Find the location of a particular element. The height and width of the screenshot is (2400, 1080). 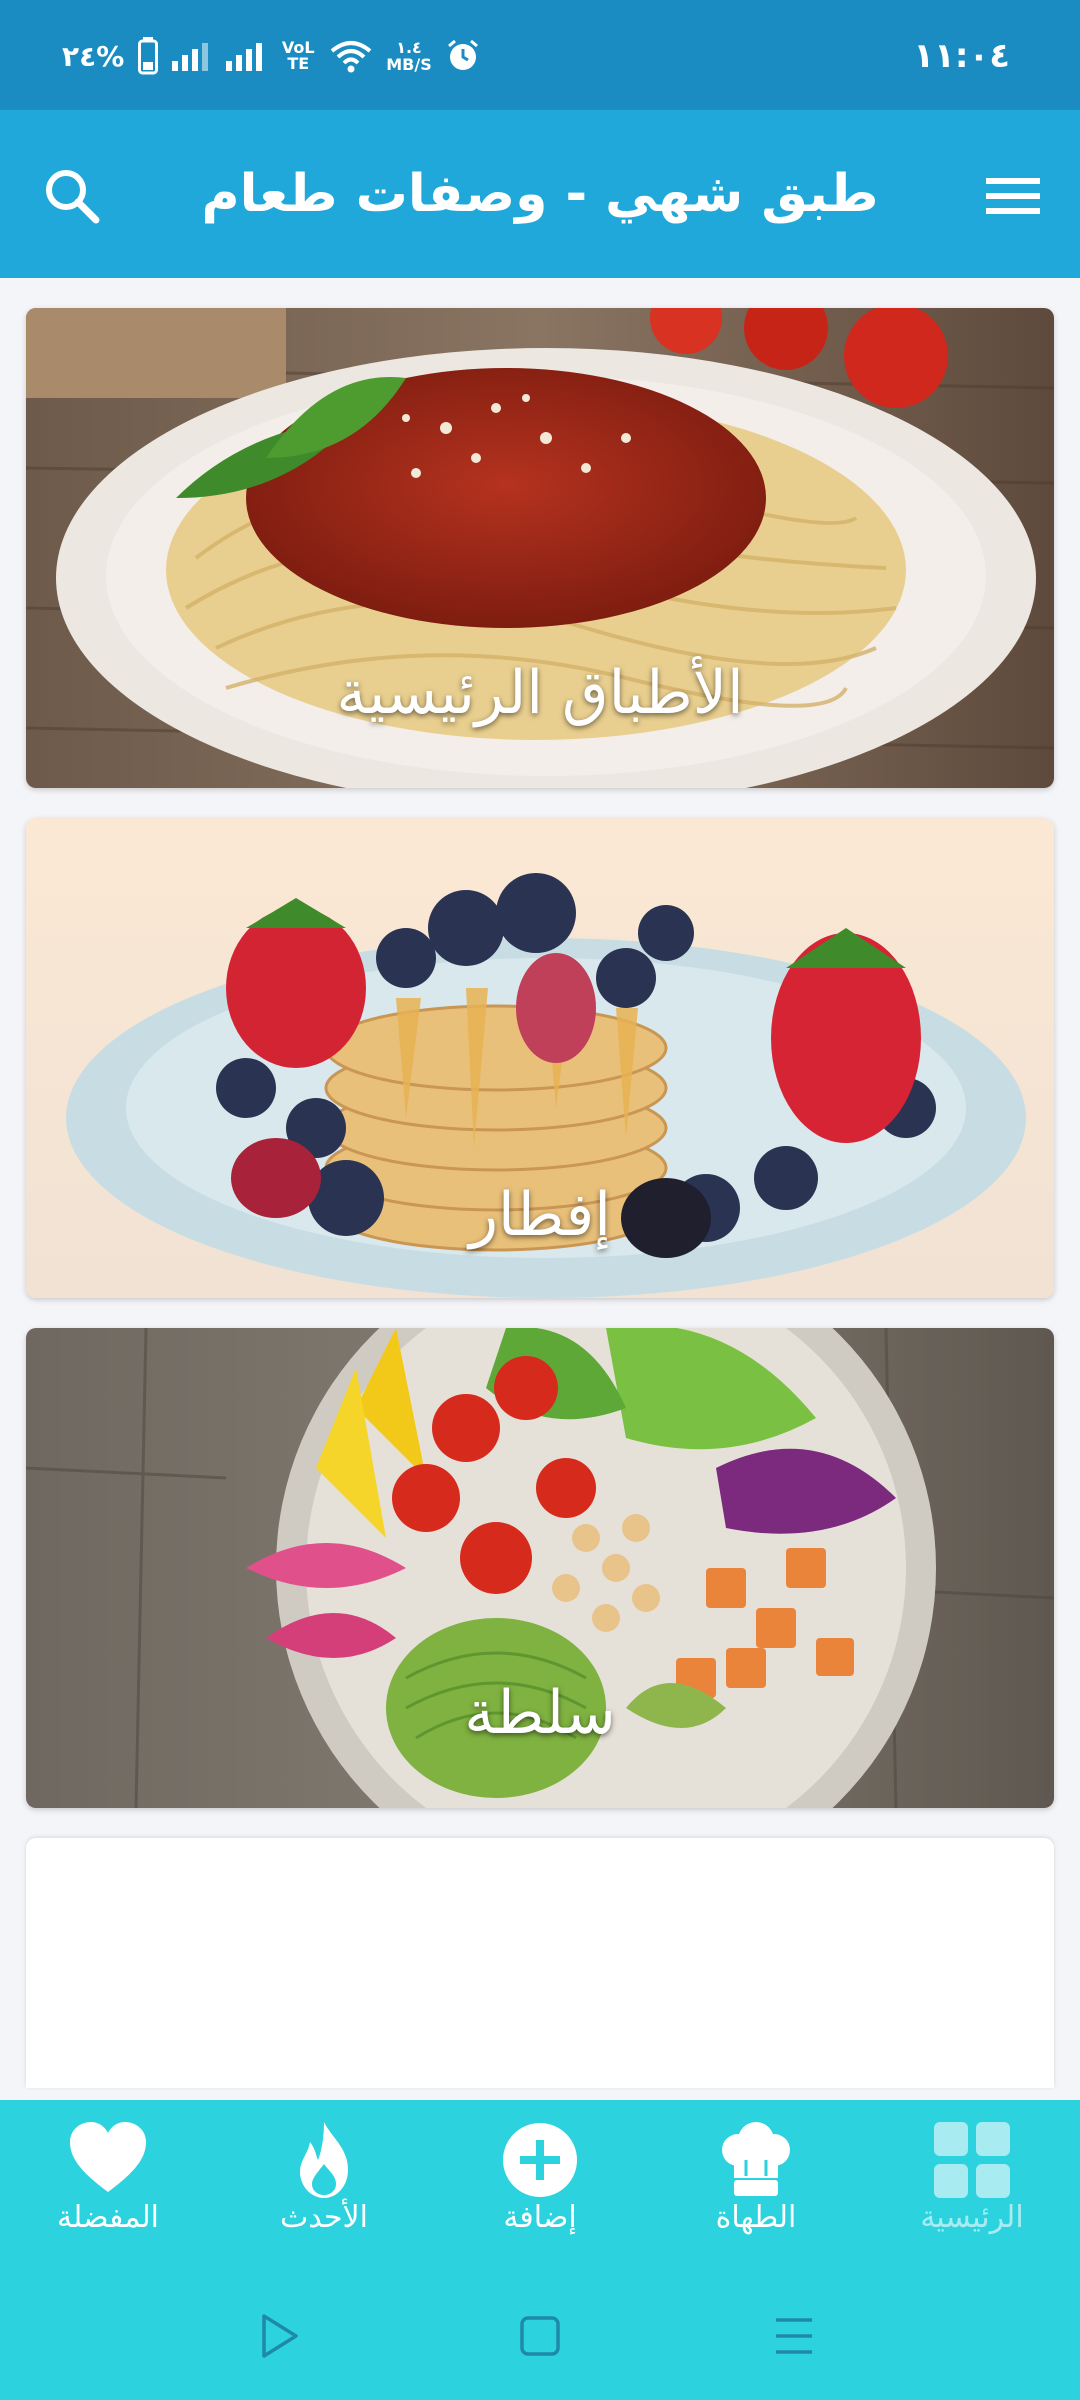

nav-label: الأحدث is located at coordinates (324, 2217).